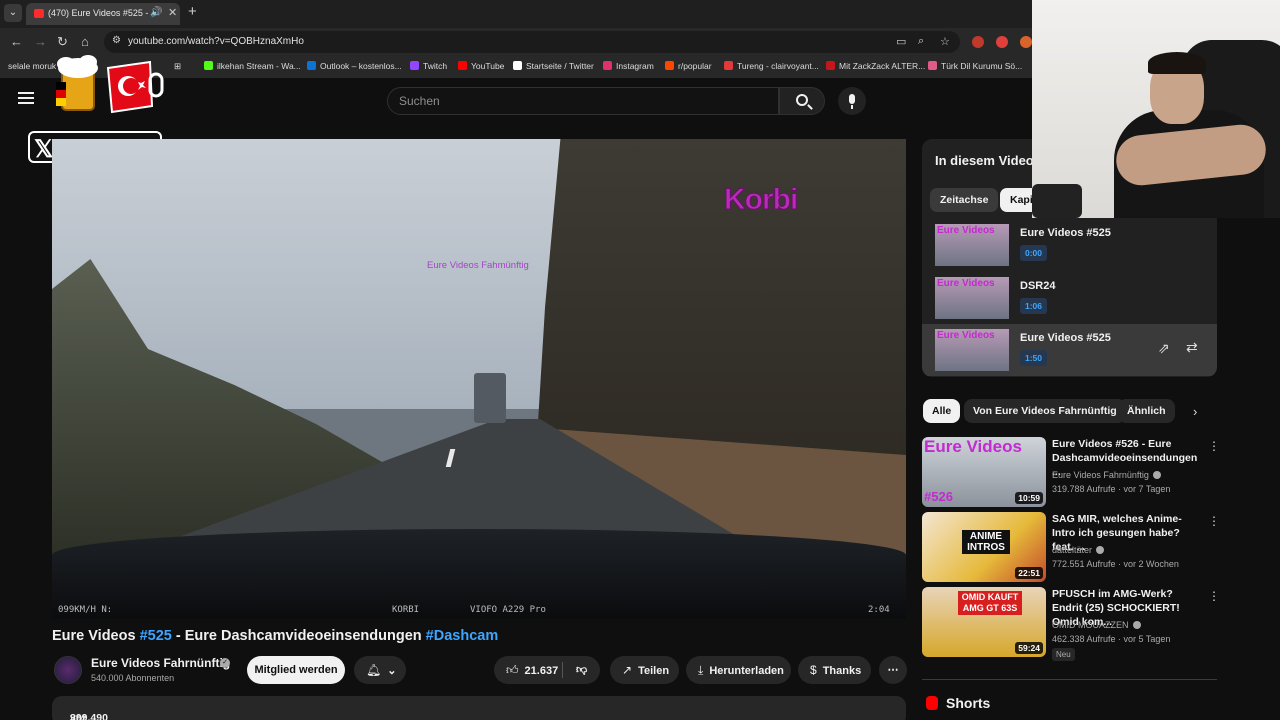  Describe the element at coordinates (1034, 253) in the screenshot. I see `chapter-time: 0:00` at that location.